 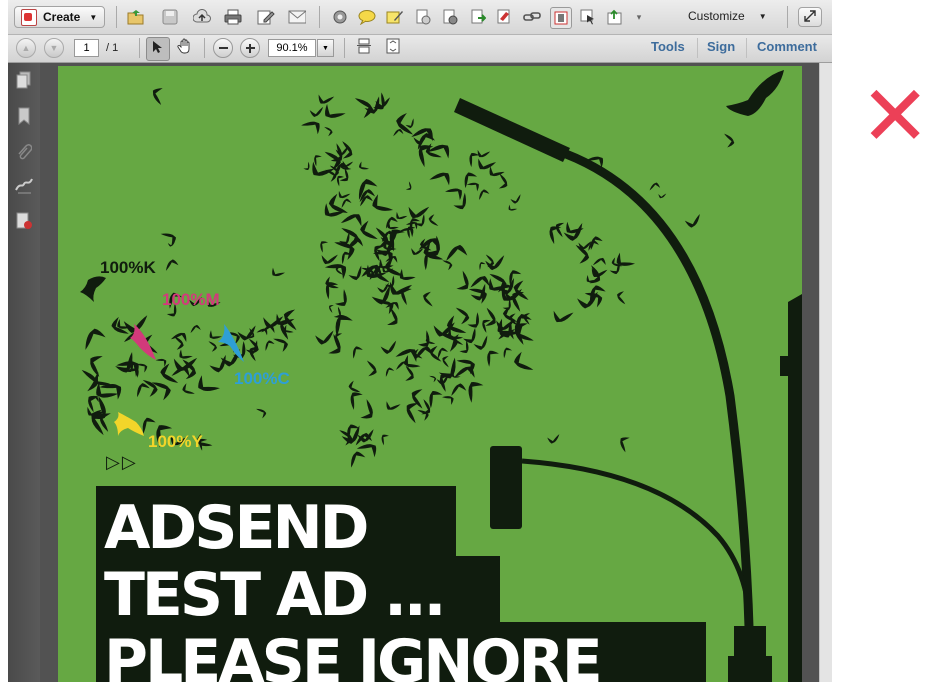 I want to click on headline-line-3: PLEASE IGNORE, so click(x=353, y=654).